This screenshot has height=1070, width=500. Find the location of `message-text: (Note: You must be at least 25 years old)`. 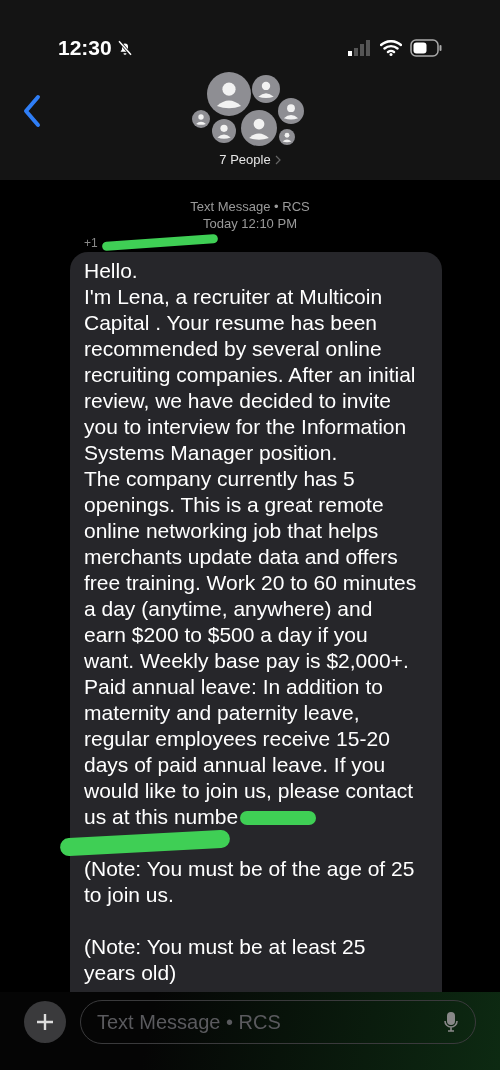

message-text: (Note: You must be at least 25 years old) is located at coordinates (225, 959).